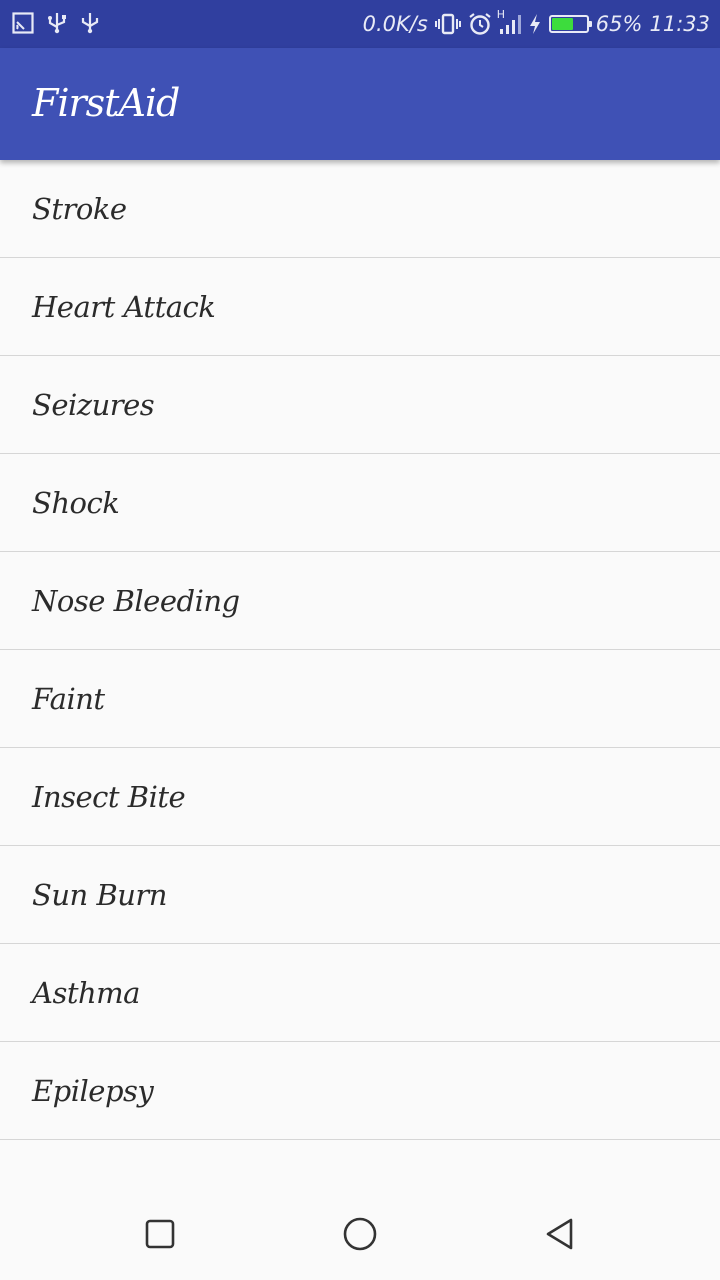 Image resolution: width=720 pixels, height=1280 pixels. I want to click on list-item-nose-bleeding: Nose Bleeding, so click(360, 601).